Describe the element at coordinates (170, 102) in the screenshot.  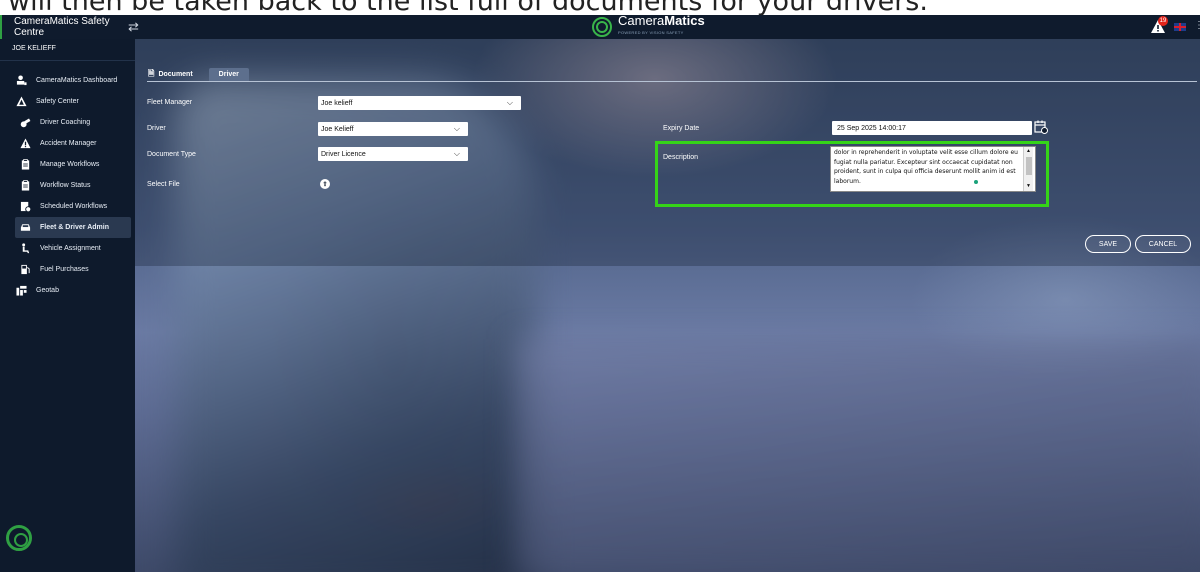
I see `fleet-manager-label: Fleet Manager` at that location.